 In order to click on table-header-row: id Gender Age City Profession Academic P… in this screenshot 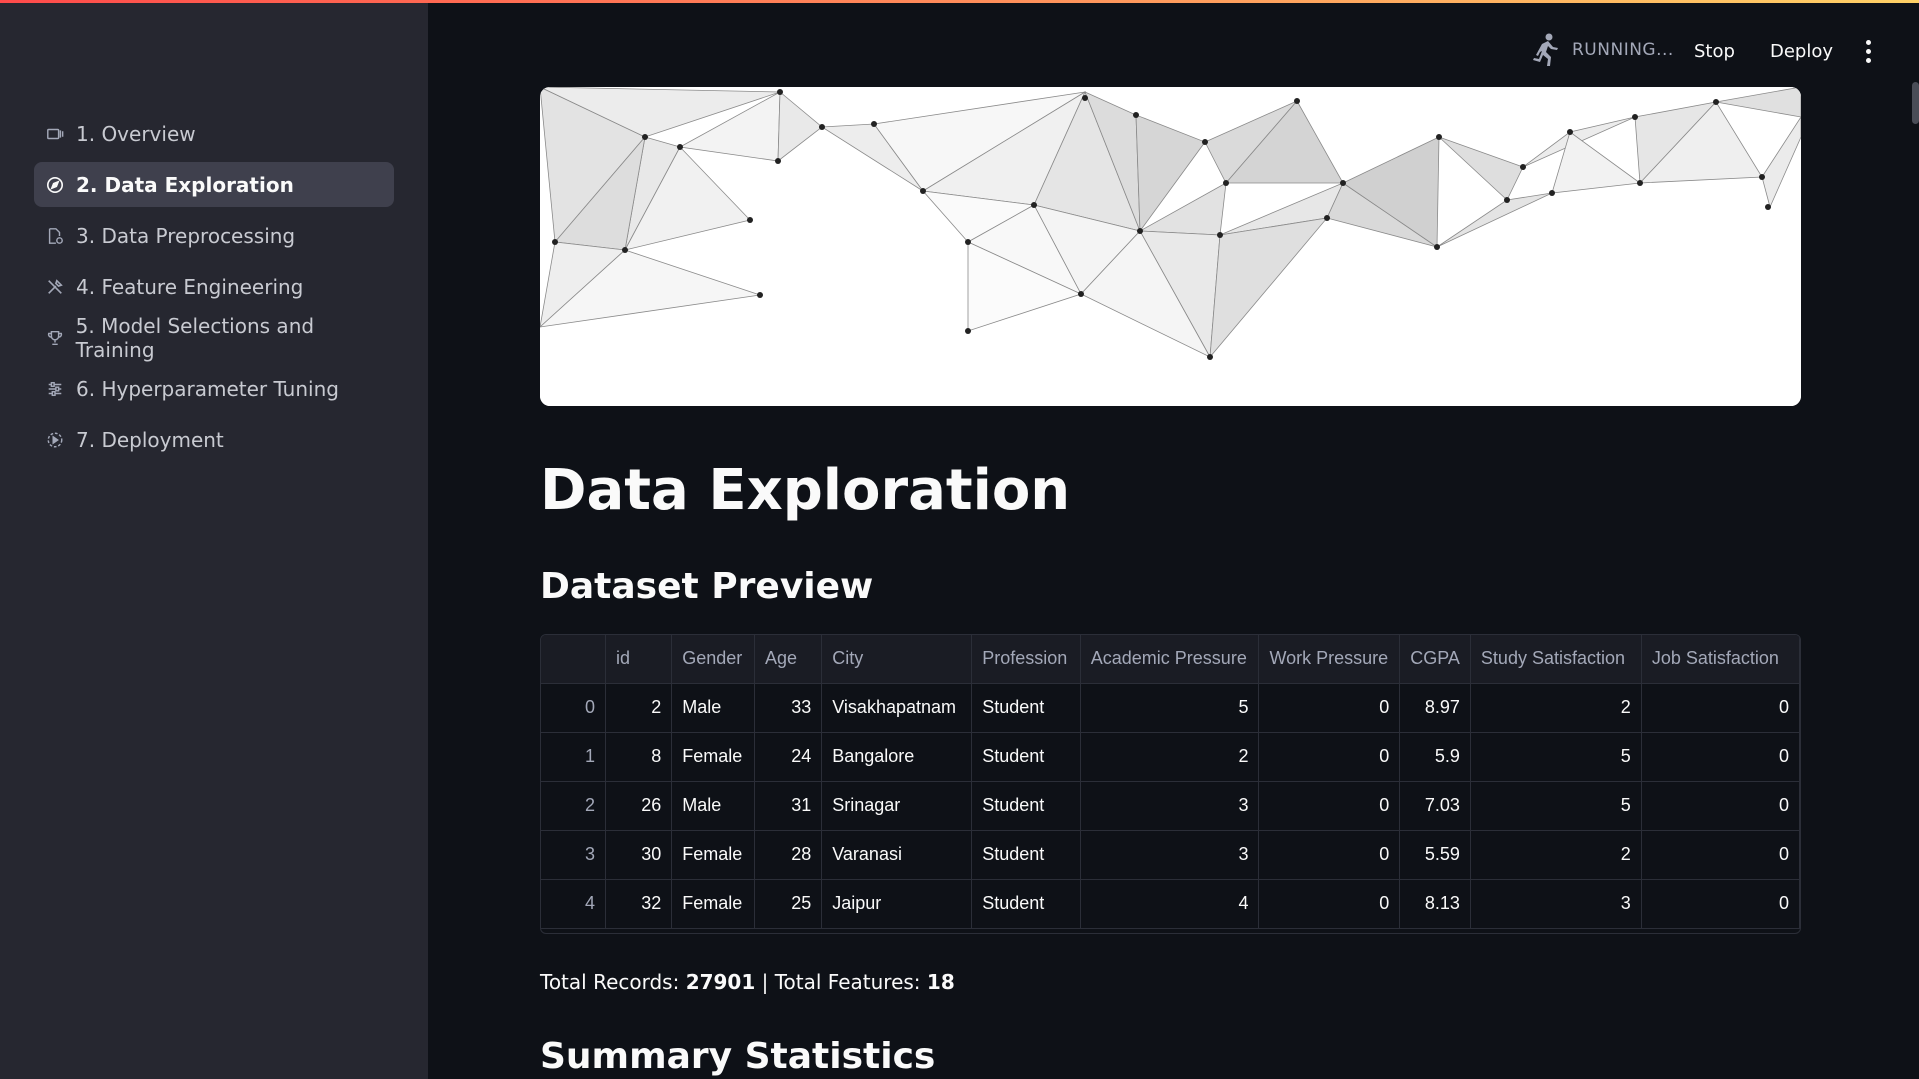, I will do `click(1170, 659)`.